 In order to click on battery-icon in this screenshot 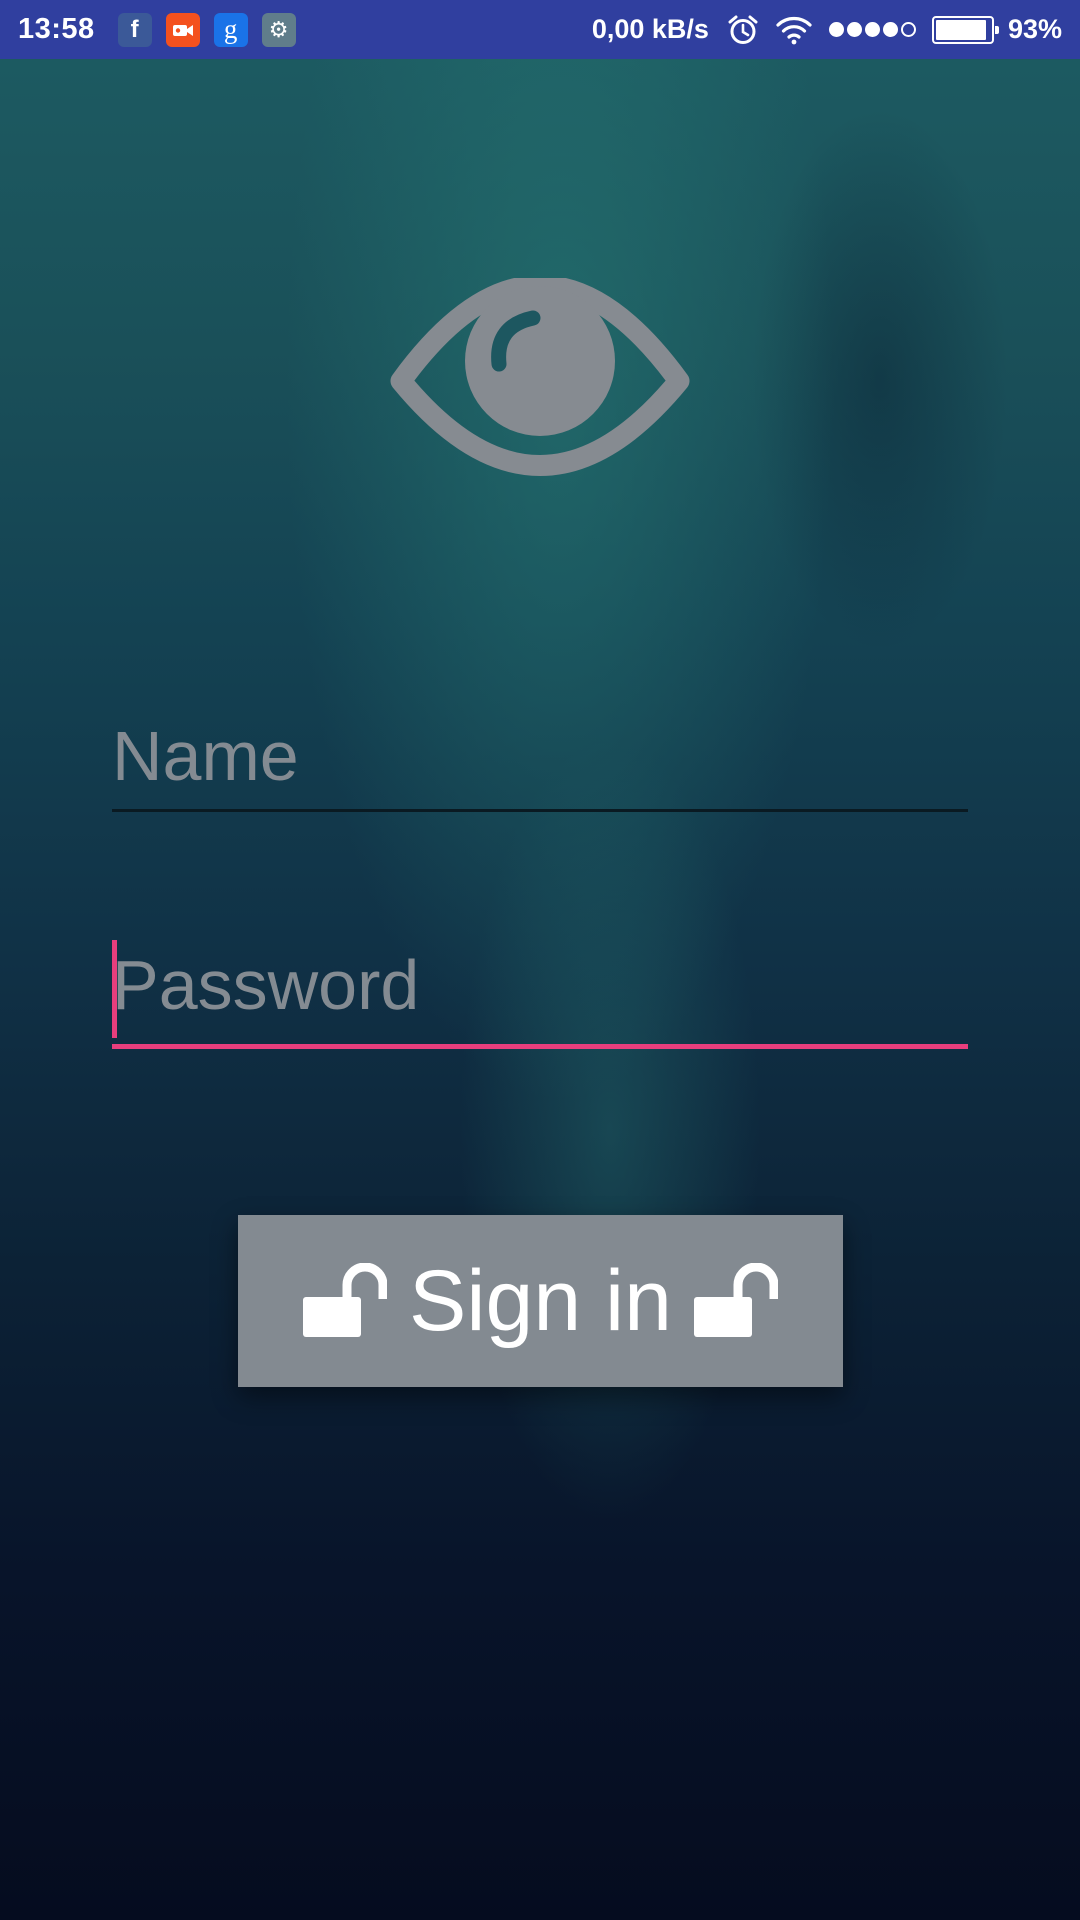, I will do `click(965, 29)`.